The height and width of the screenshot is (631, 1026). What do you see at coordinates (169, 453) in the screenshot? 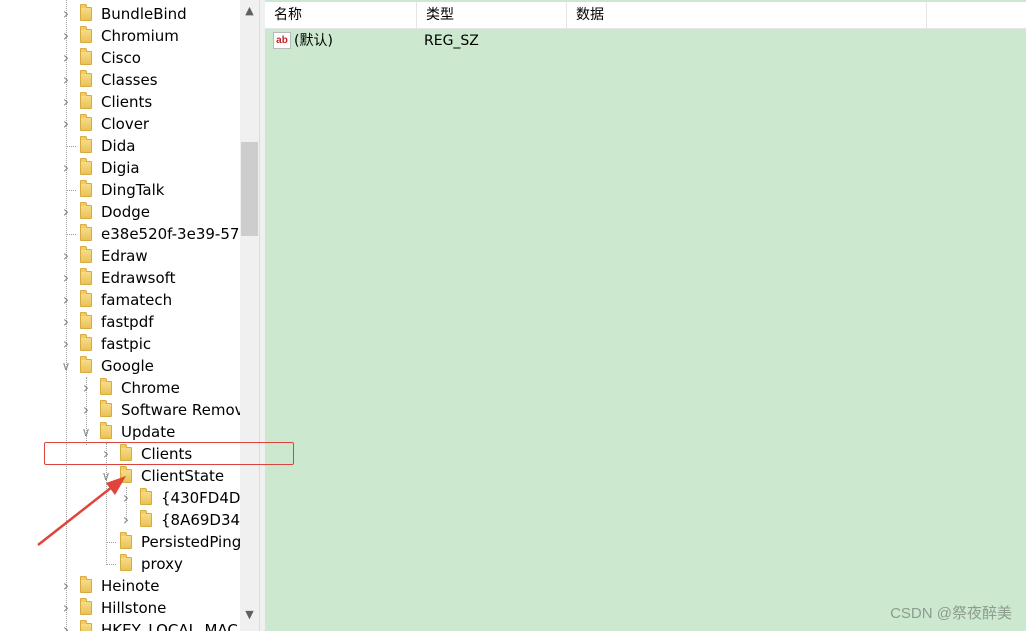
I see `annotation-highlight-box` at bounding box center [169, 453].